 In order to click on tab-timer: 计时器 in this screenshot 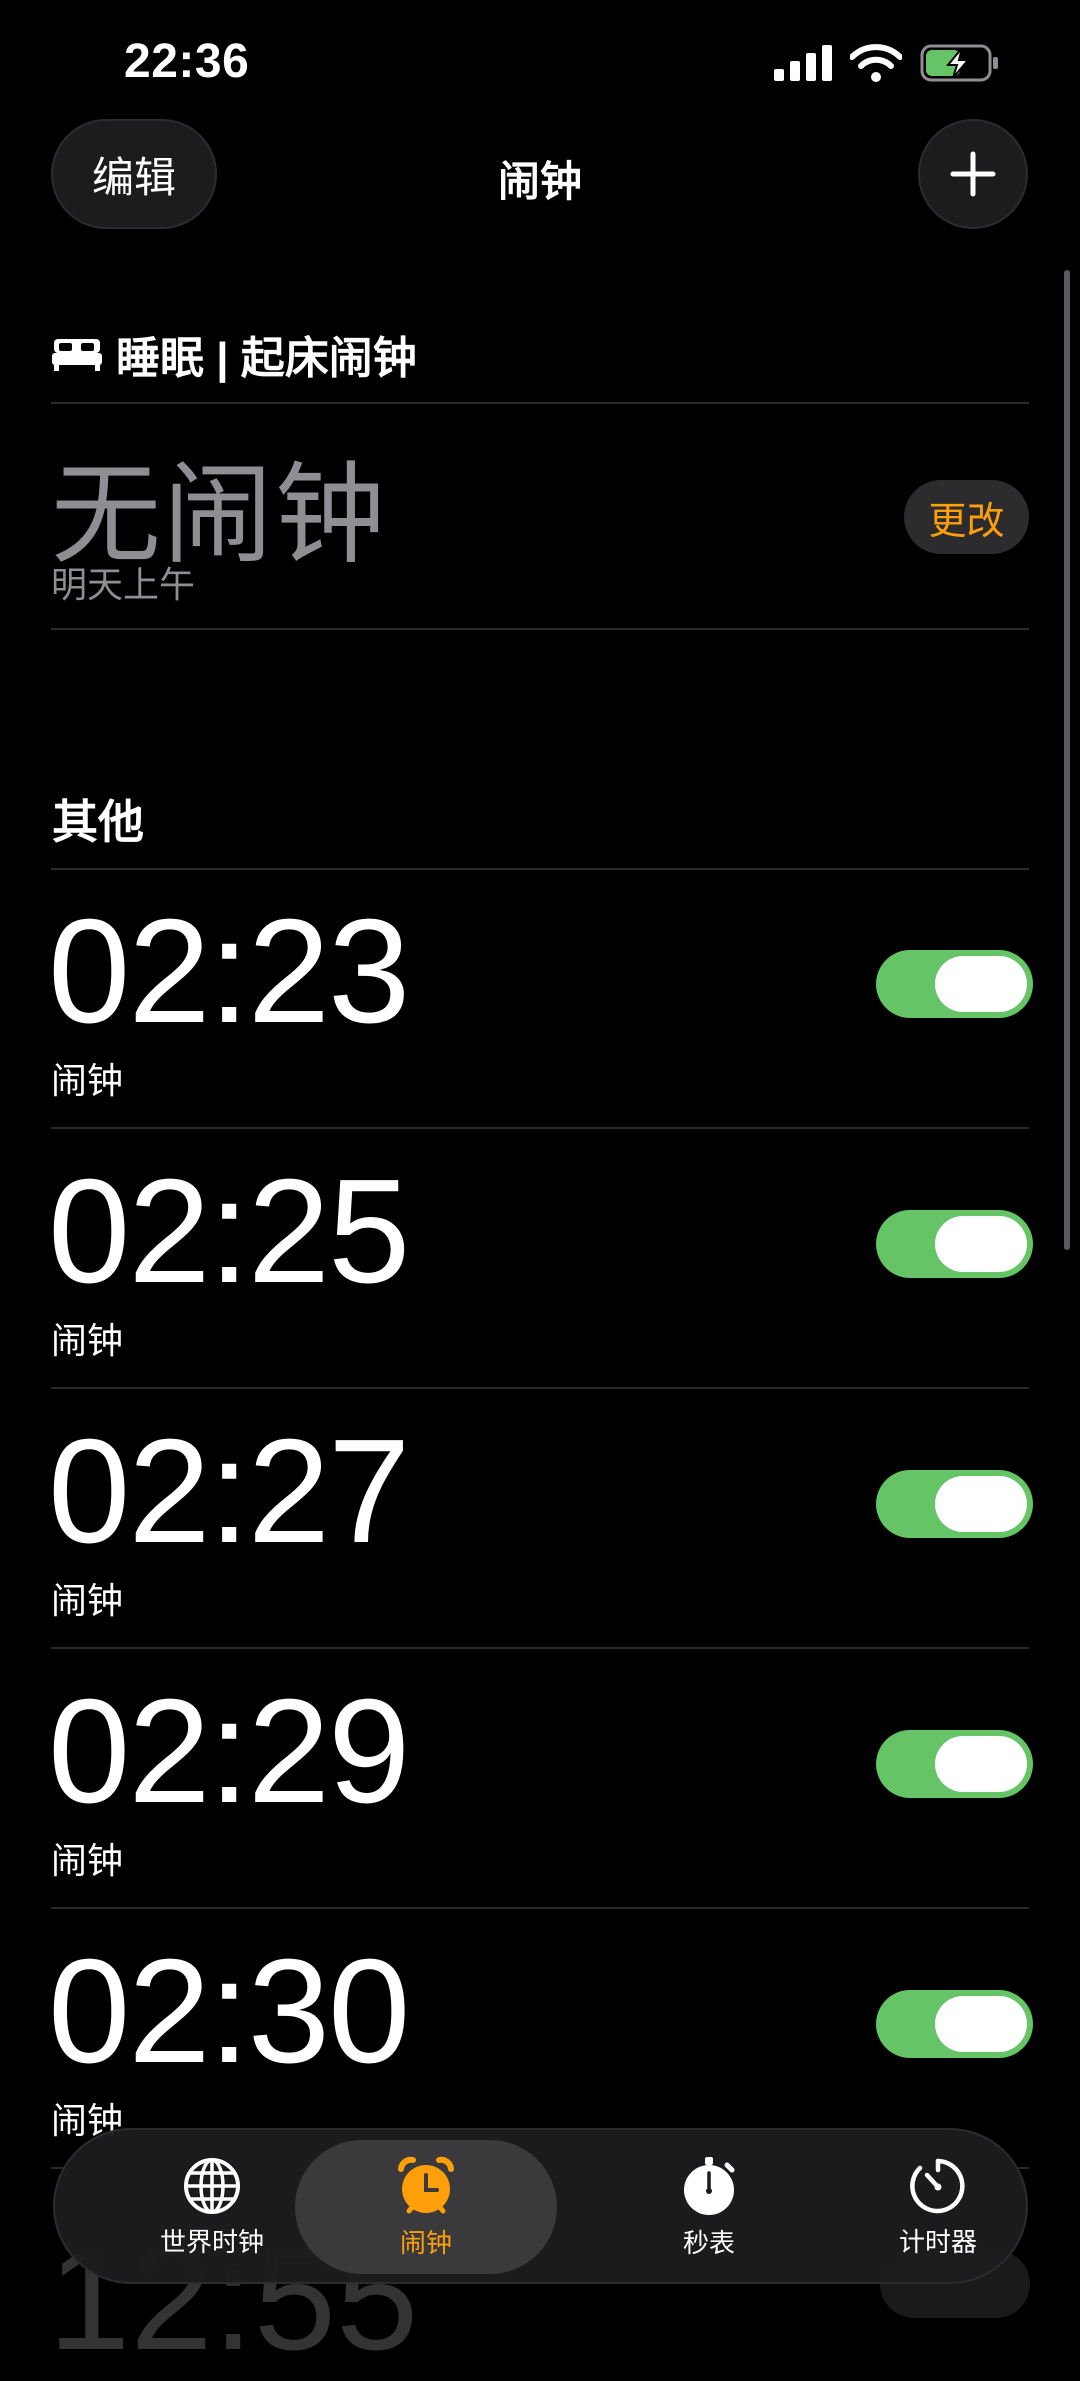, I will do `click(938, 2207)`.